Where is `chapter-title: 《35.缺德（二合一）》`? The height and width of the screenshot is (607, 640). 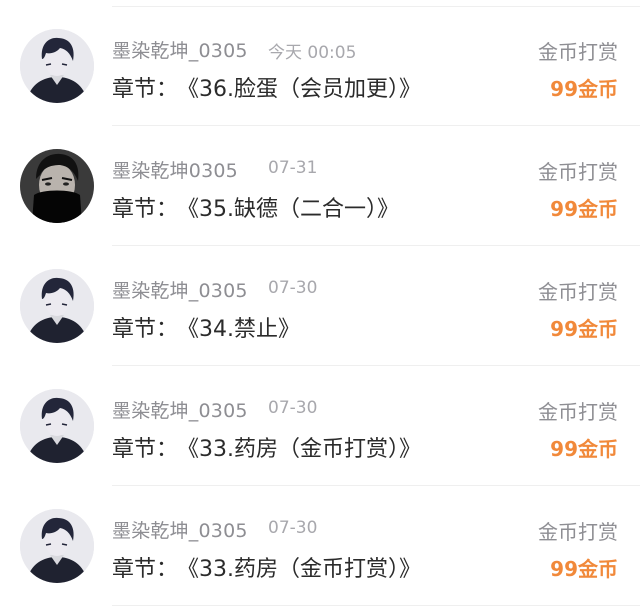
chapter-title: 《35.缺德（二合一）》 is located at coordinates (294, 209).